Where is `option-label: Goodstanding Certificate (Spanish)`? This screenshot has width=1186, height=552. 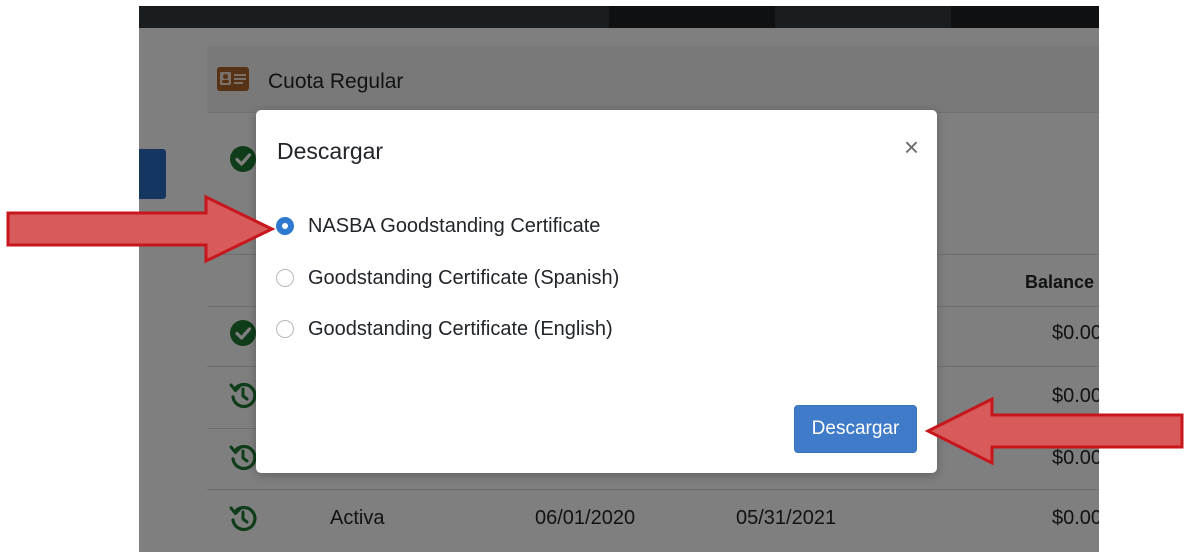 option-label: Goodstanding Certificate (Spanish) is located at coordinates (464, 277).